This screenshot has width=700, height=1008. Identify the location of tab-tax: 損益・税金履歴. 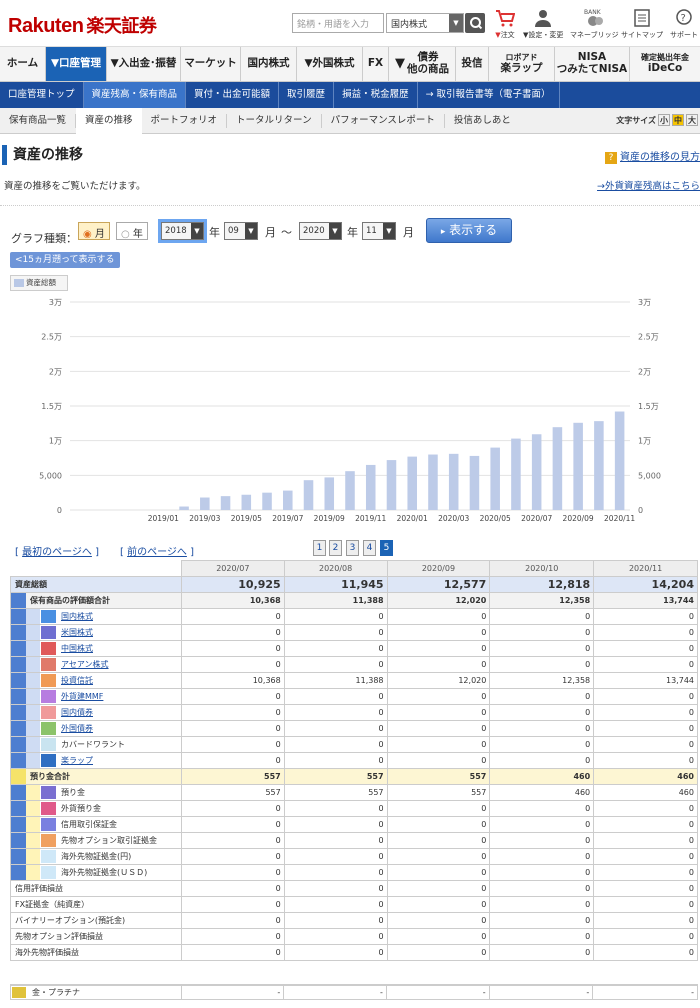
(376, 95).